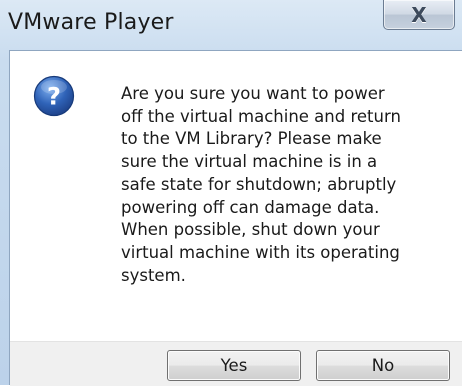  I want to click on window-title: VMware Player, so click(91, 22).